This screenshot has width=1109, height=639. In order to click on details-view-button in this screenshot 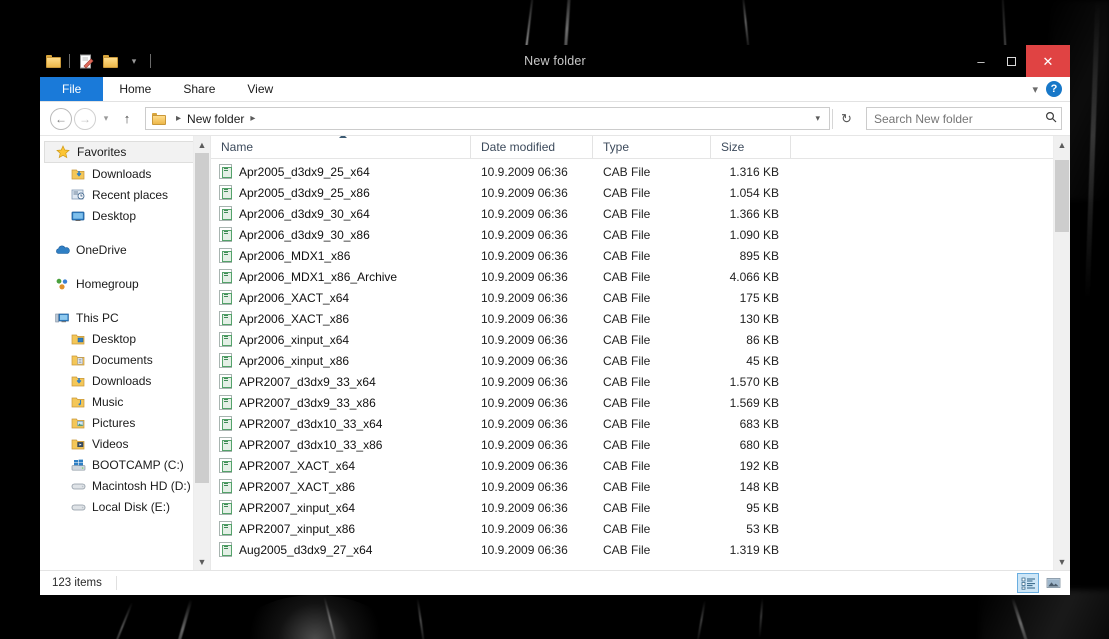, I will do `click(1028, 583)`.